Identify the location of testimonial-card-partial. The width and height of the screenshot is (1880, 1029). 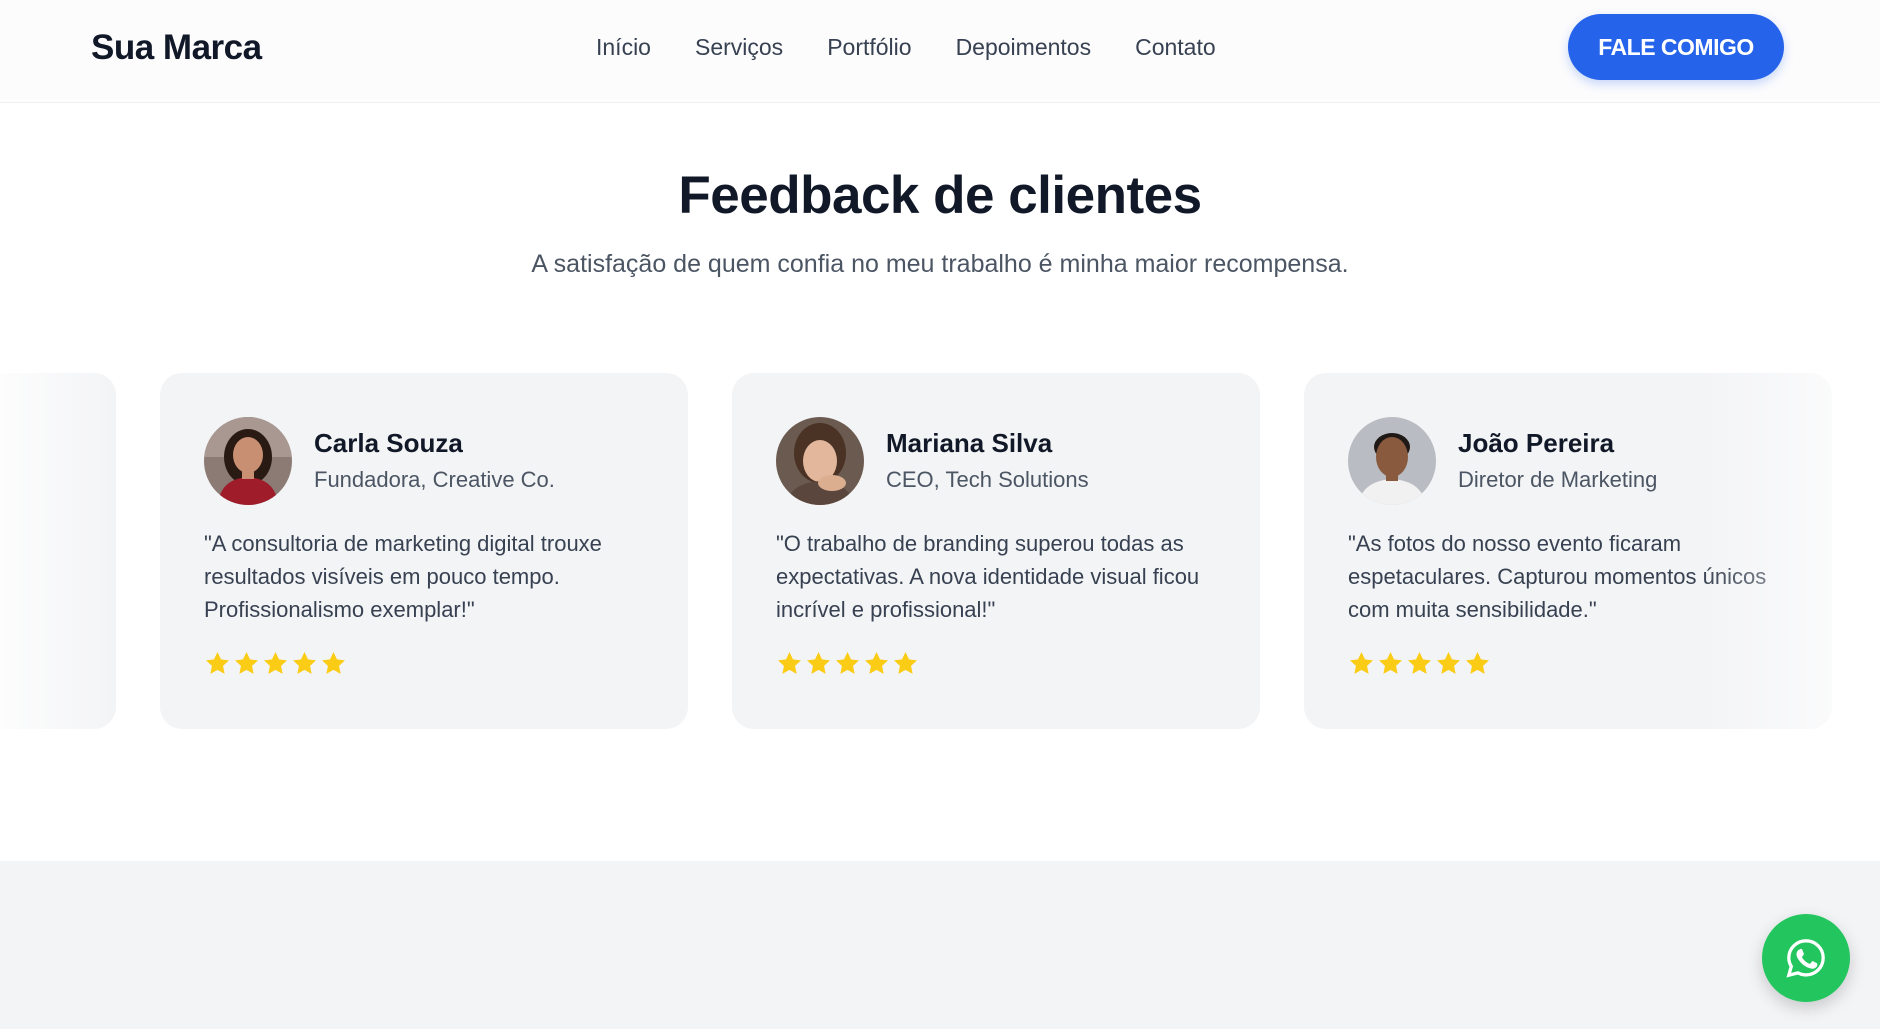
(58, 551).